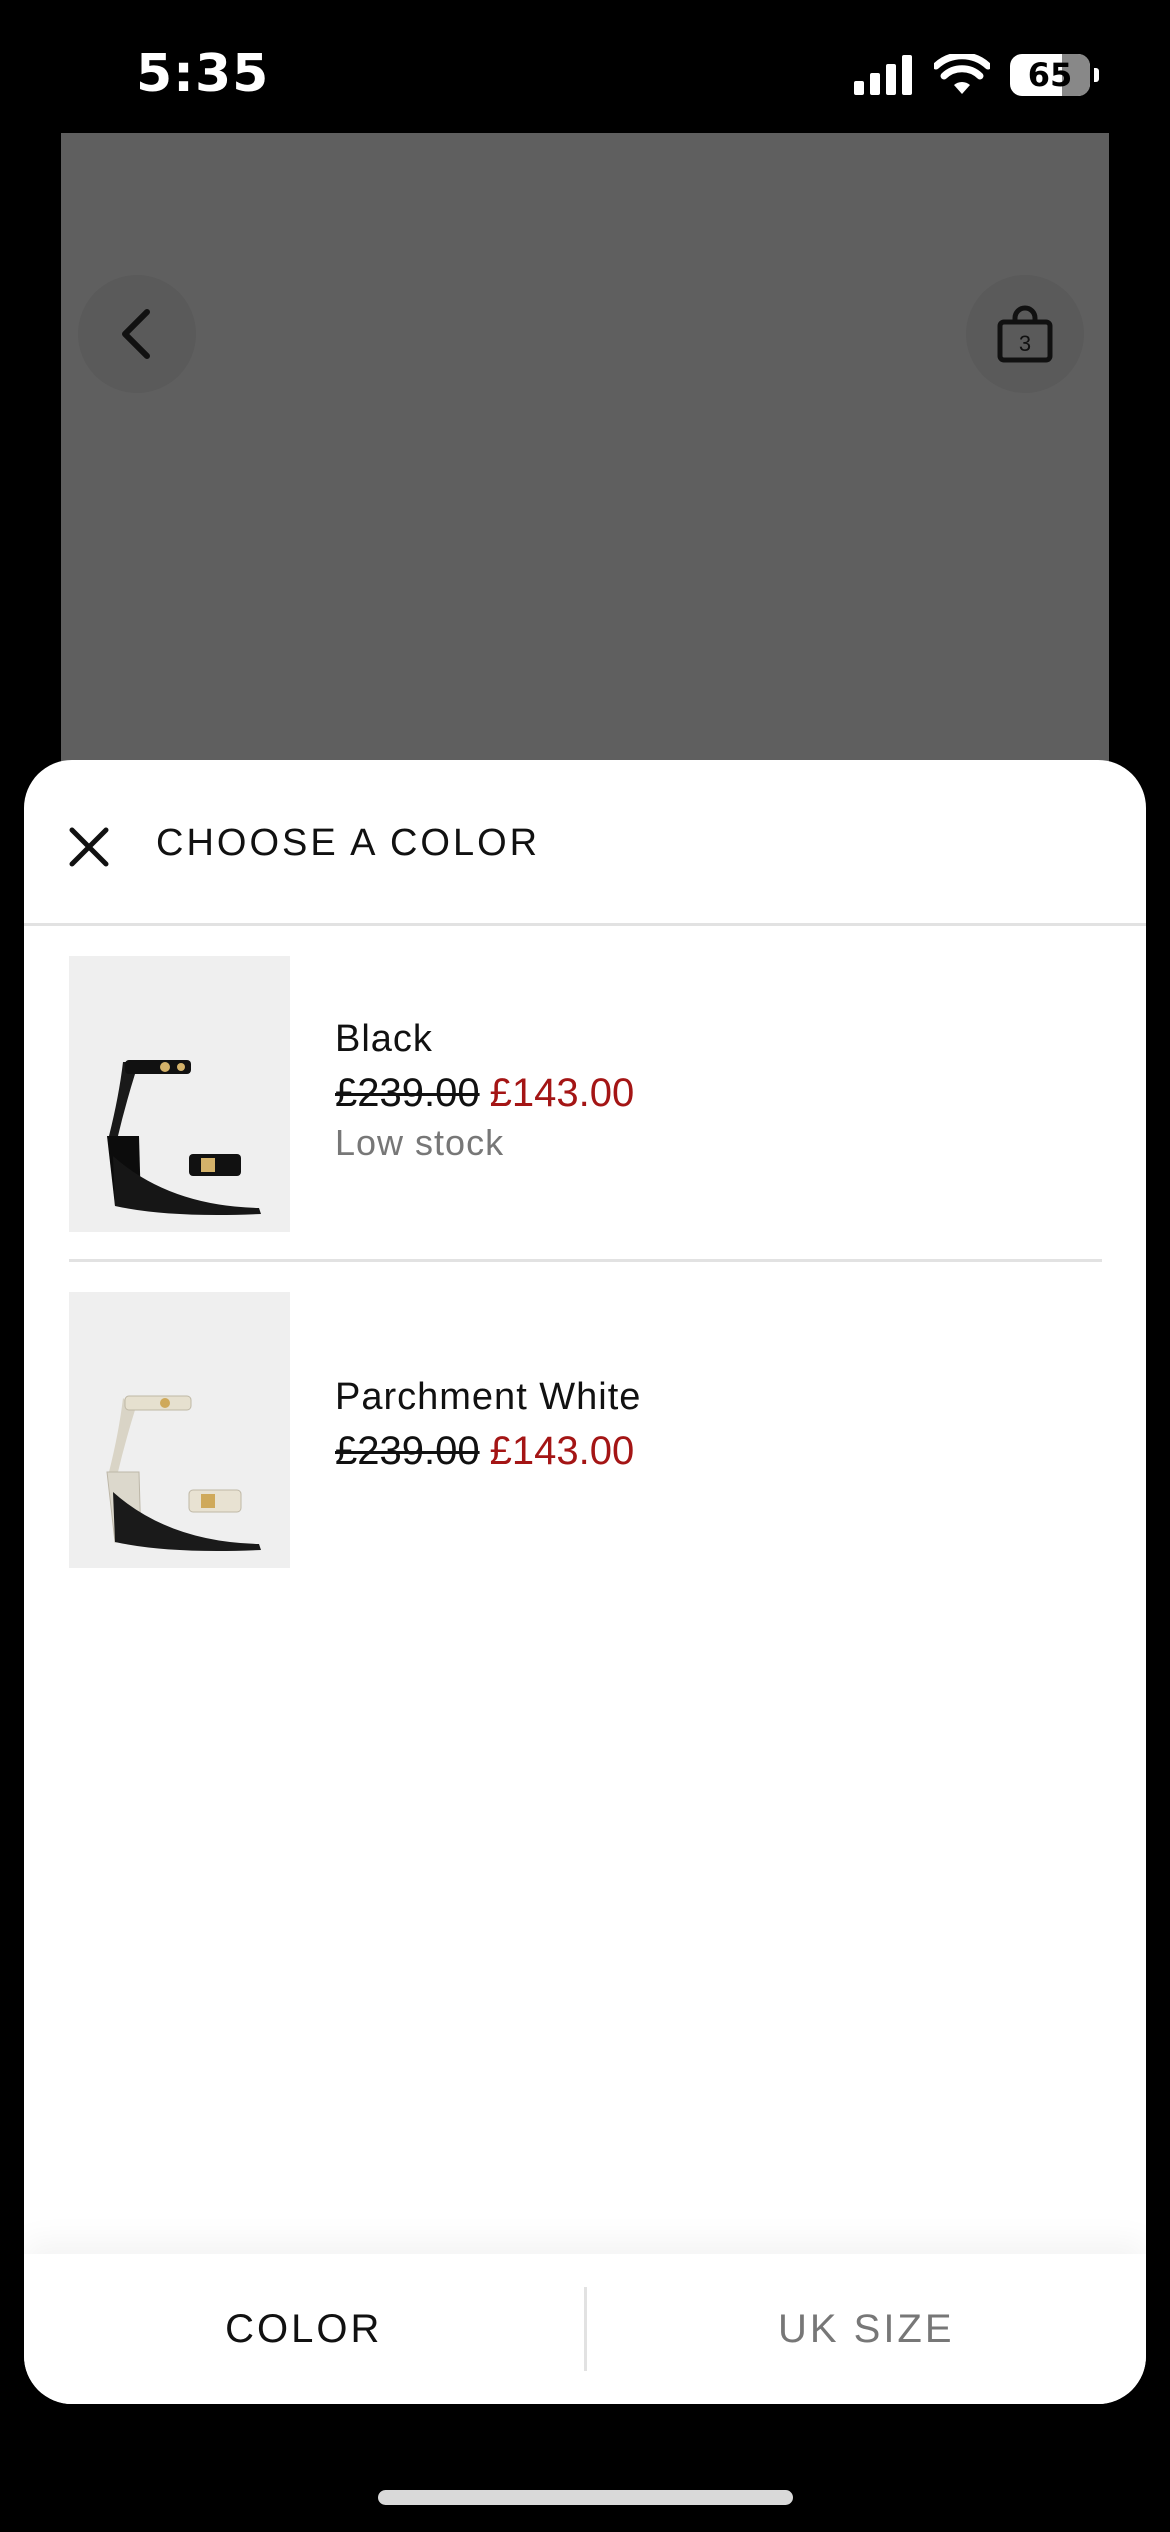 The width and height of the screenshot is (1170, 2532). Describe the element at coordinates (585, 2497) in the screenshot. I see `home-indicator` at that location.